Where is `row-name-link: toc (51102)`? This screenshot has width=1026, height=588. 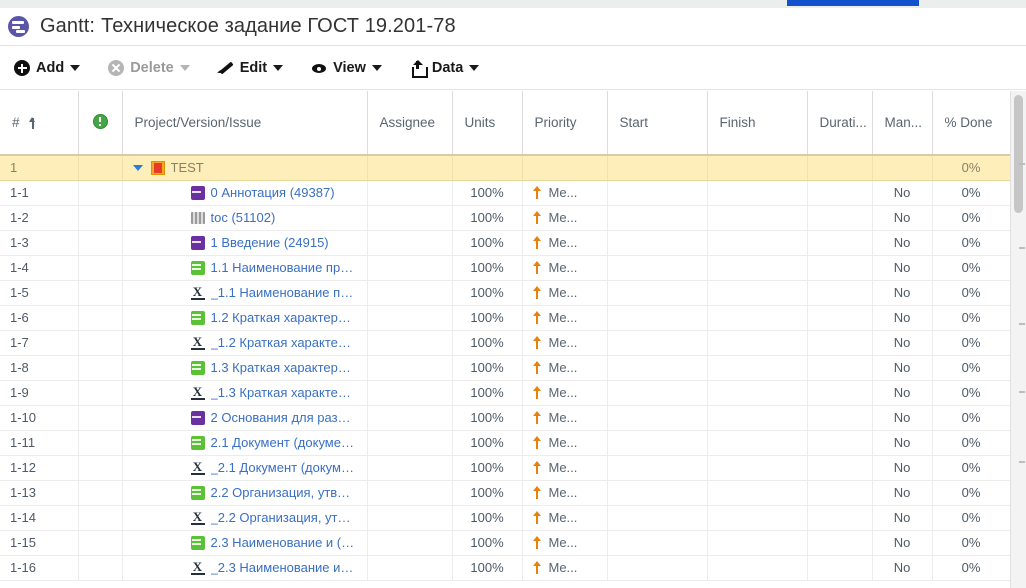 row-name-link: toc (51102) is located at coordinates (243, 217).